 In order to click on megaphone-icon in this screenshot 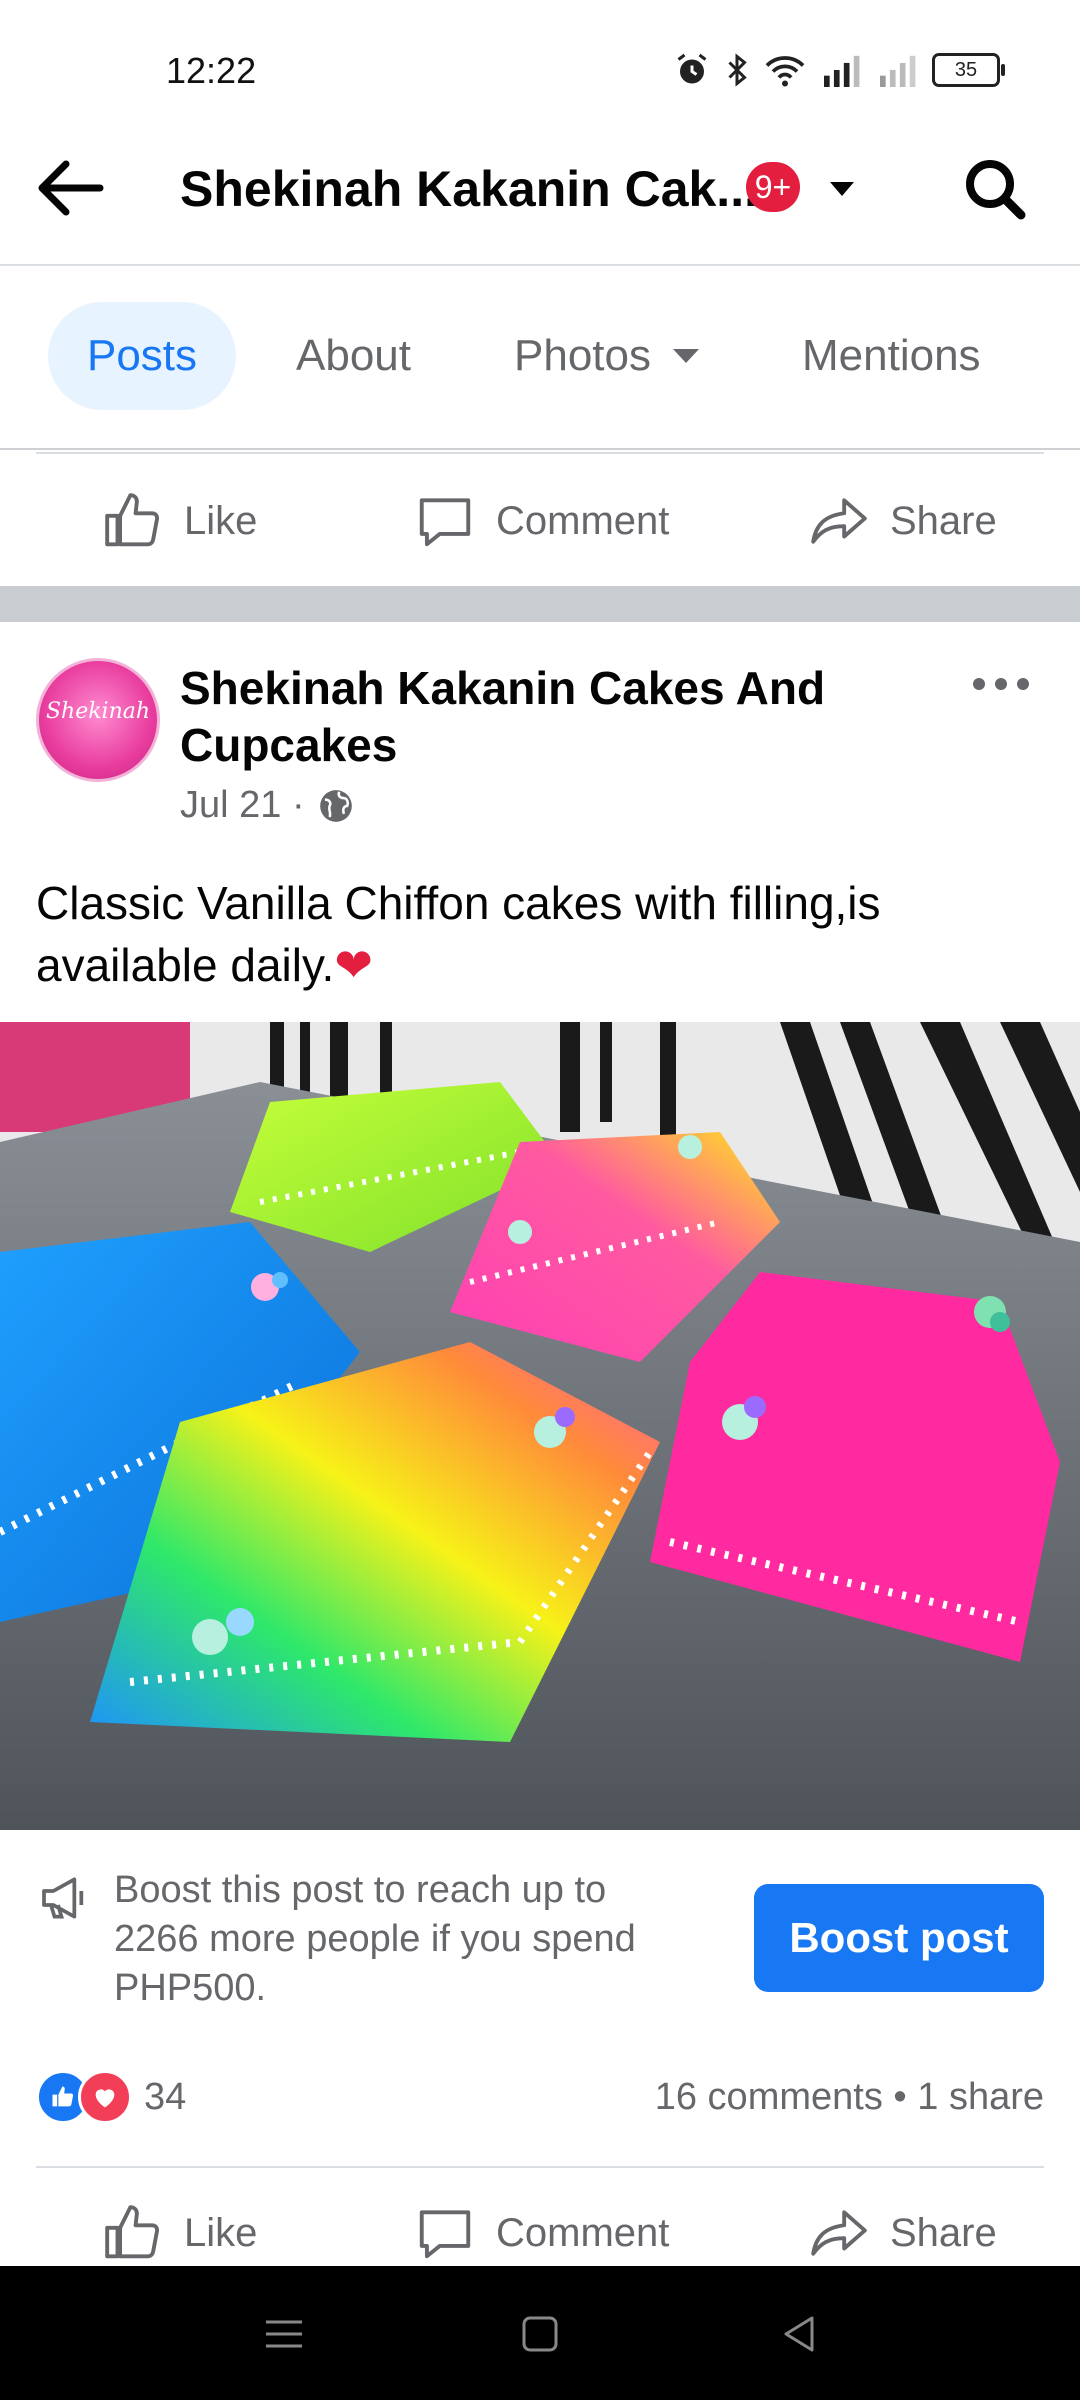, I will do `click(65, 1898)`.